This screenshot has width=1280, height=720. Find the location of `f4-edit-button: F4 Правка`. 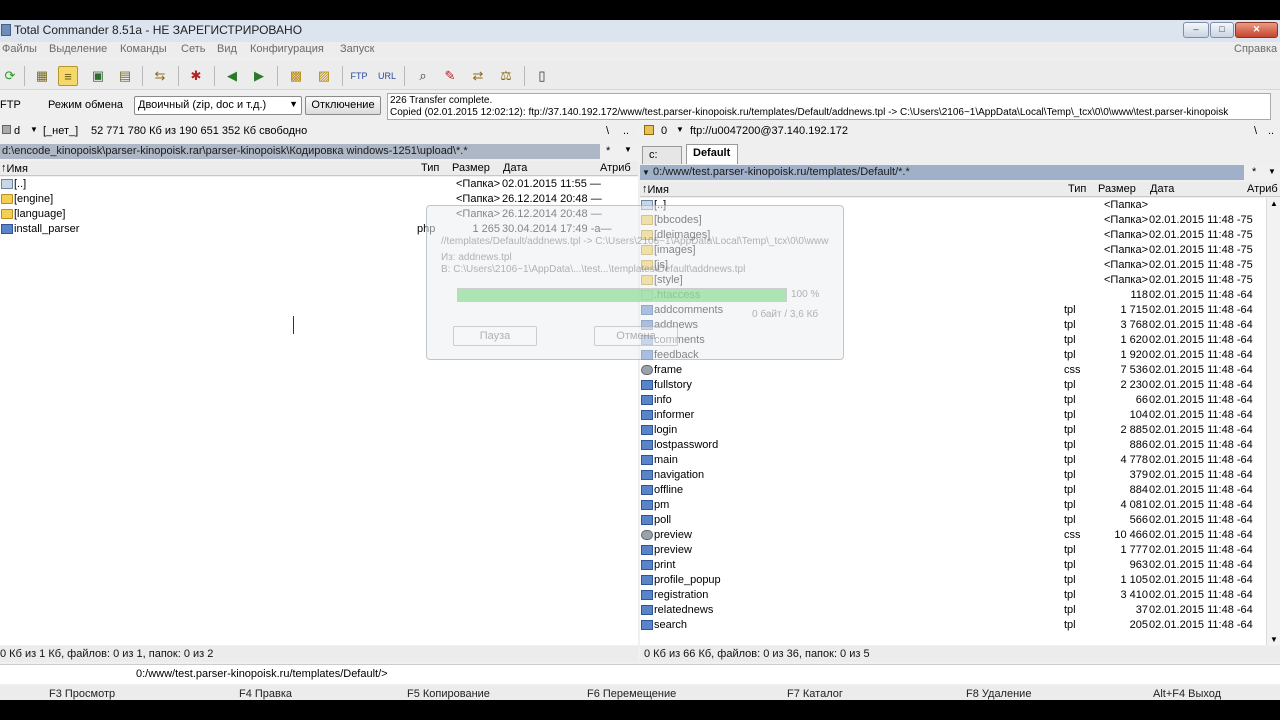

f4-edit-button: F4 Правка is located at coordinates (265, 694).